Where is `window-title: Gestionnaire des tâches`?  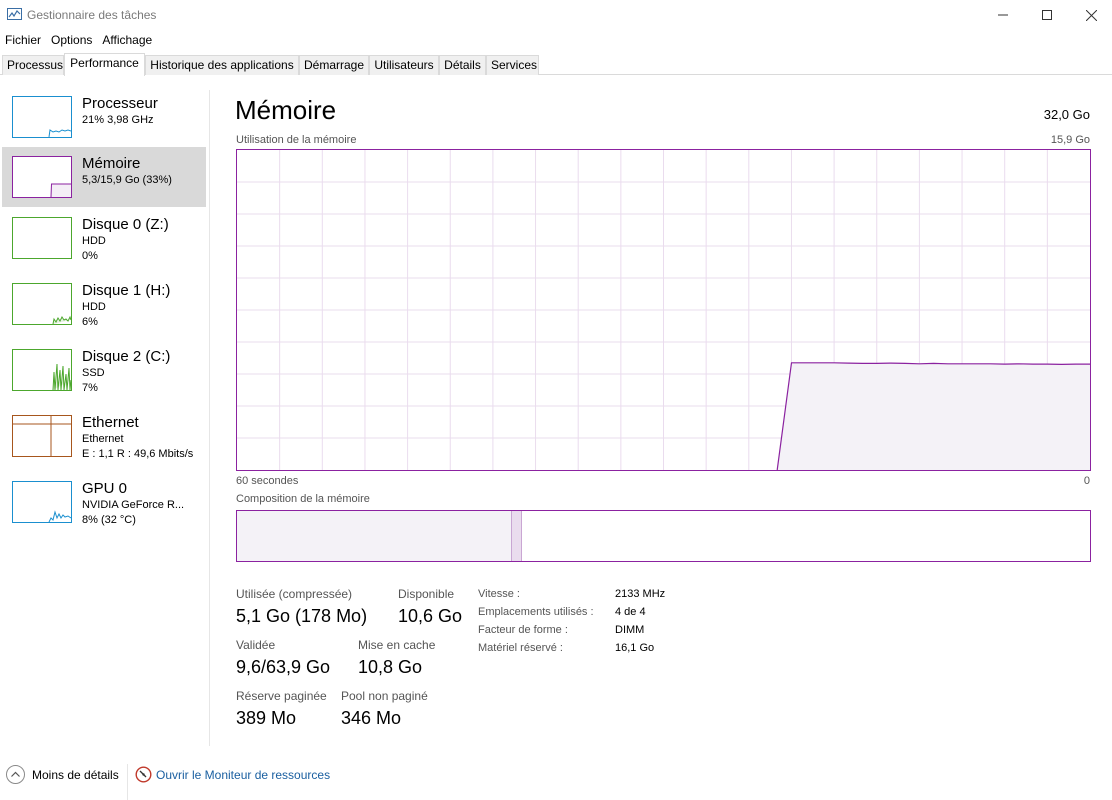 window-title: Gestionnaire des tâches is located at coordinates (92, 15).